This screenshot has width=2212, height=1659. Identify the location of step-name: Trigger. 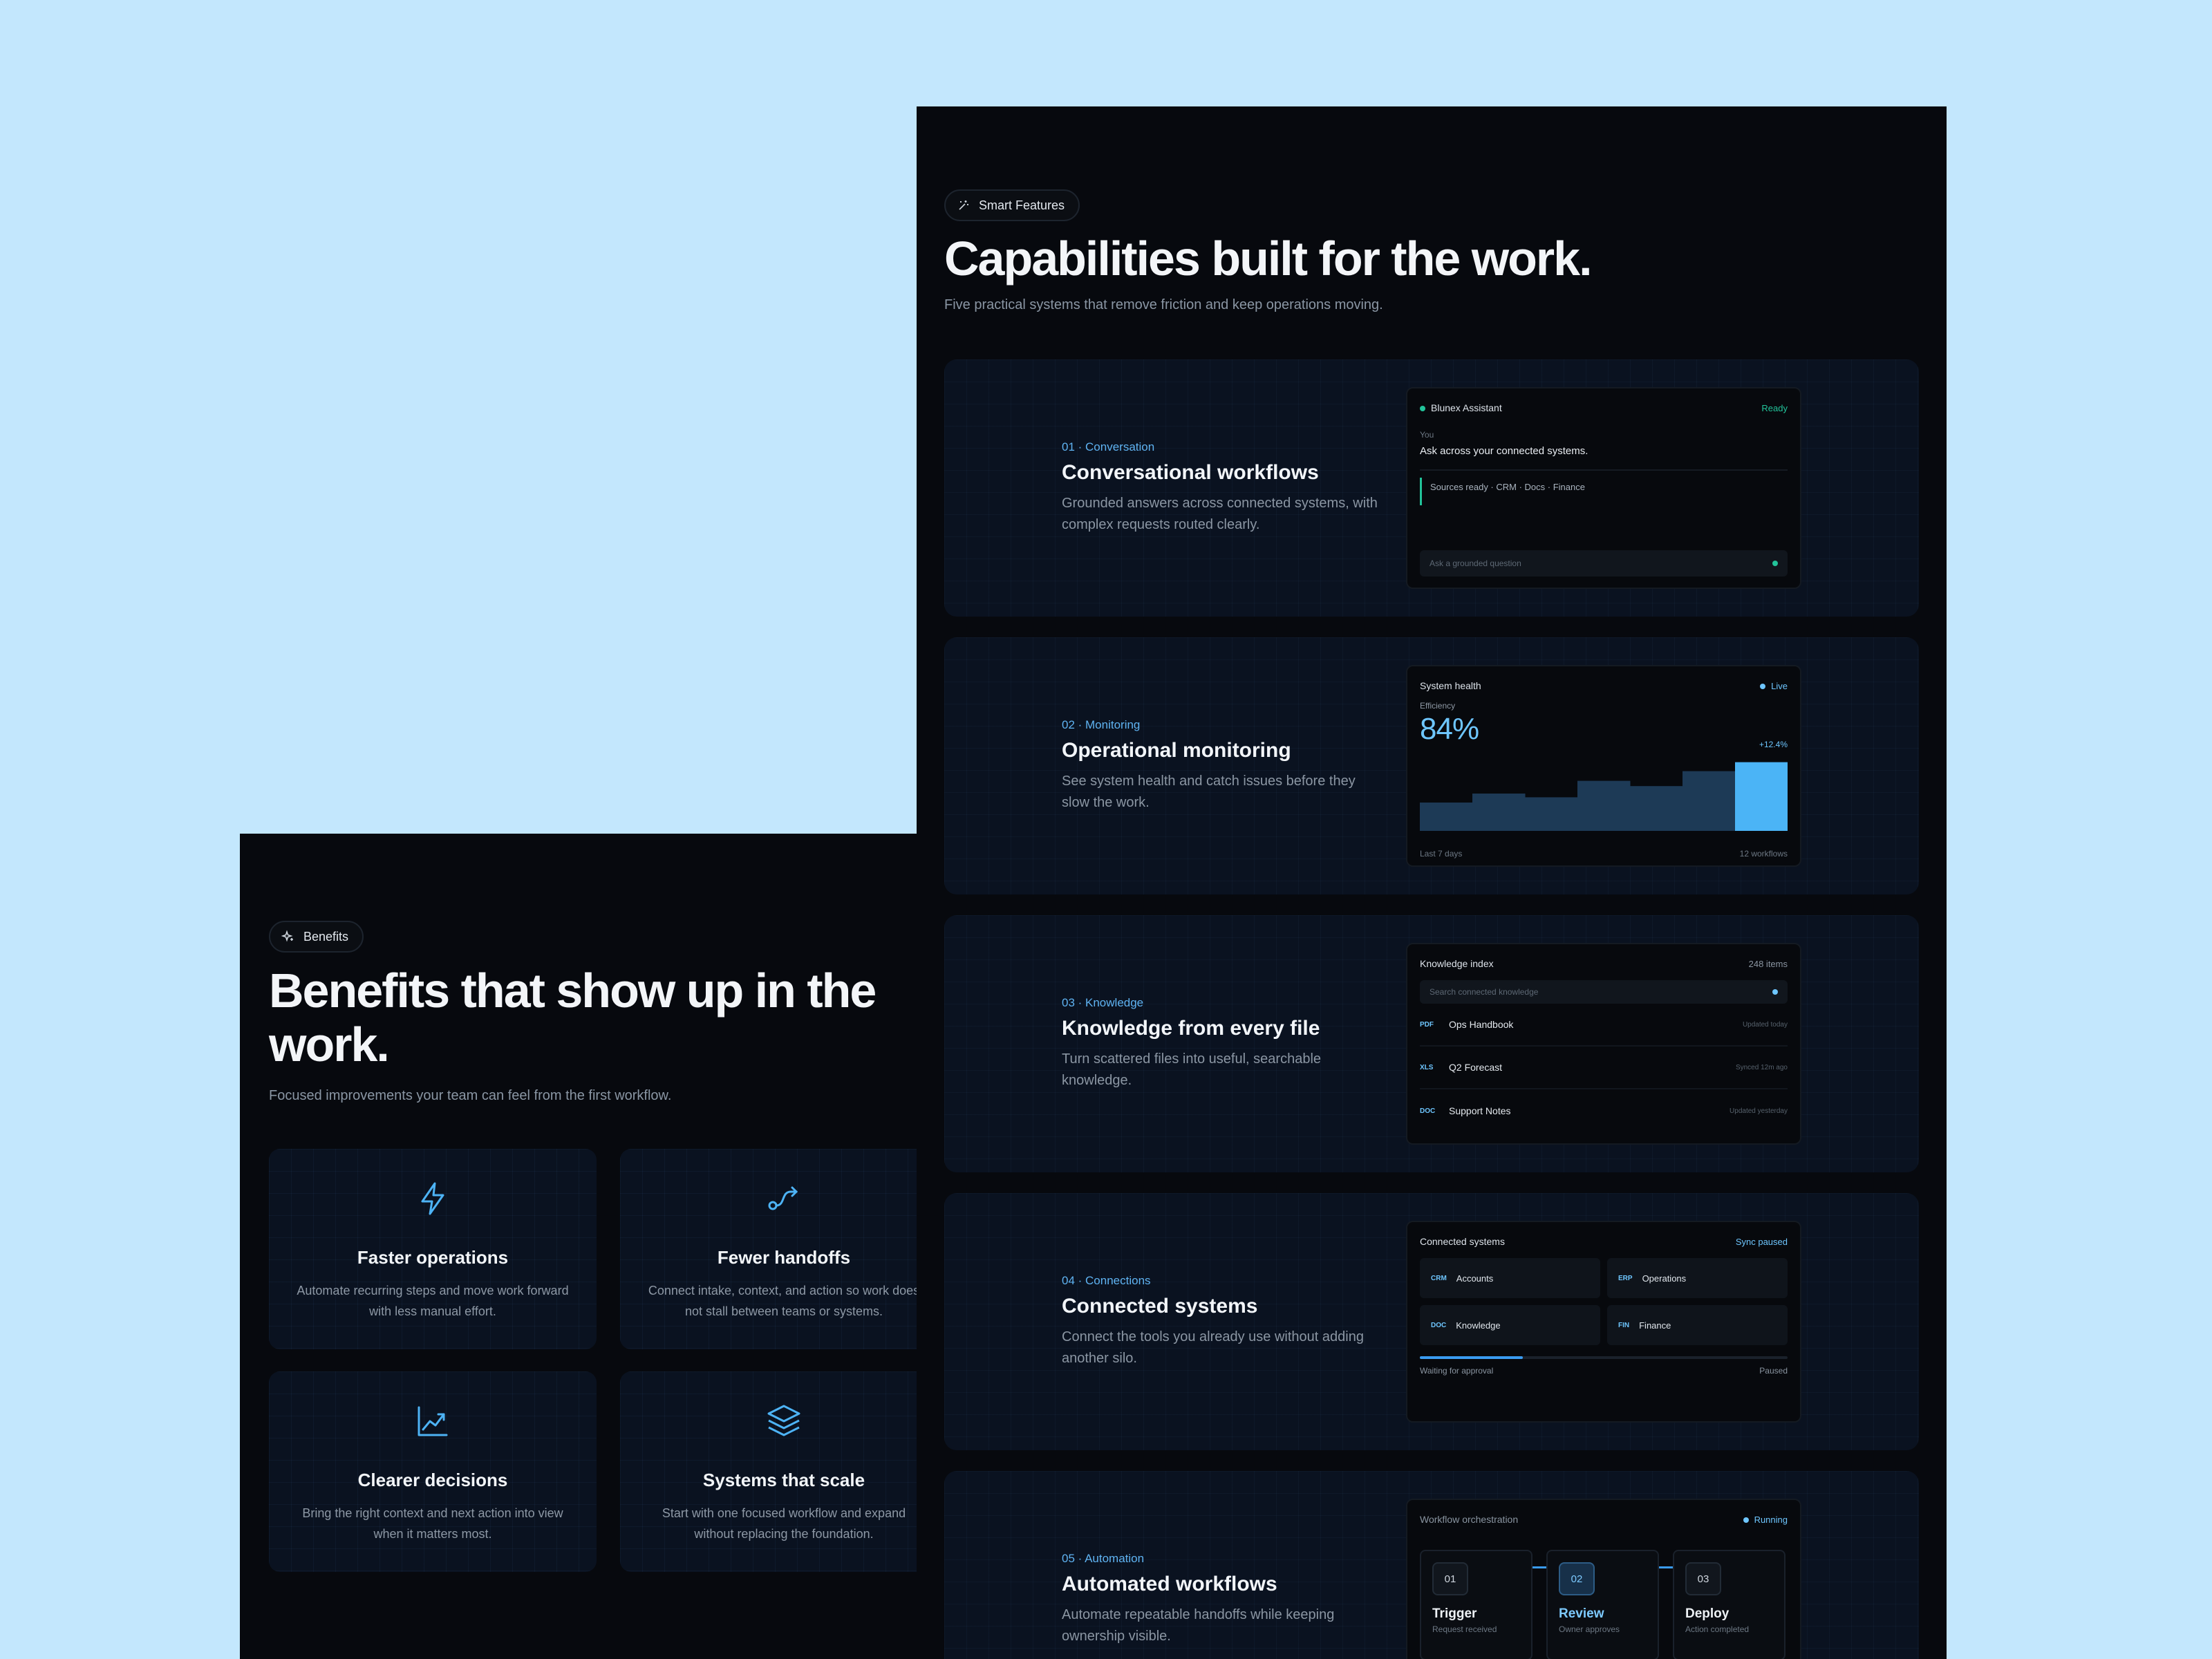
(1455, 1614).